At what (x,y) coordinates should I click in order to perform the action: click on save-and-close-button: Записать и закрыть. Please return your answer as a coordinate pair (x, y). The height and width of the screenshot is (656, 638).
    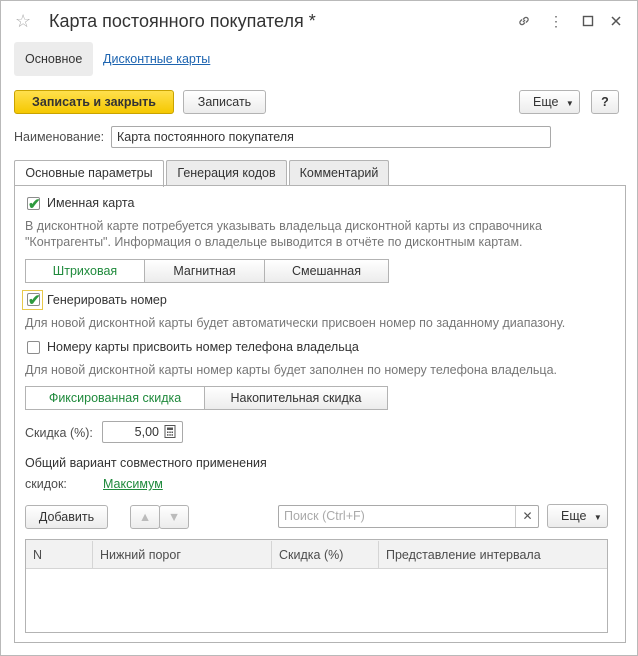
    Looking at the image, I should click on (94, 102).